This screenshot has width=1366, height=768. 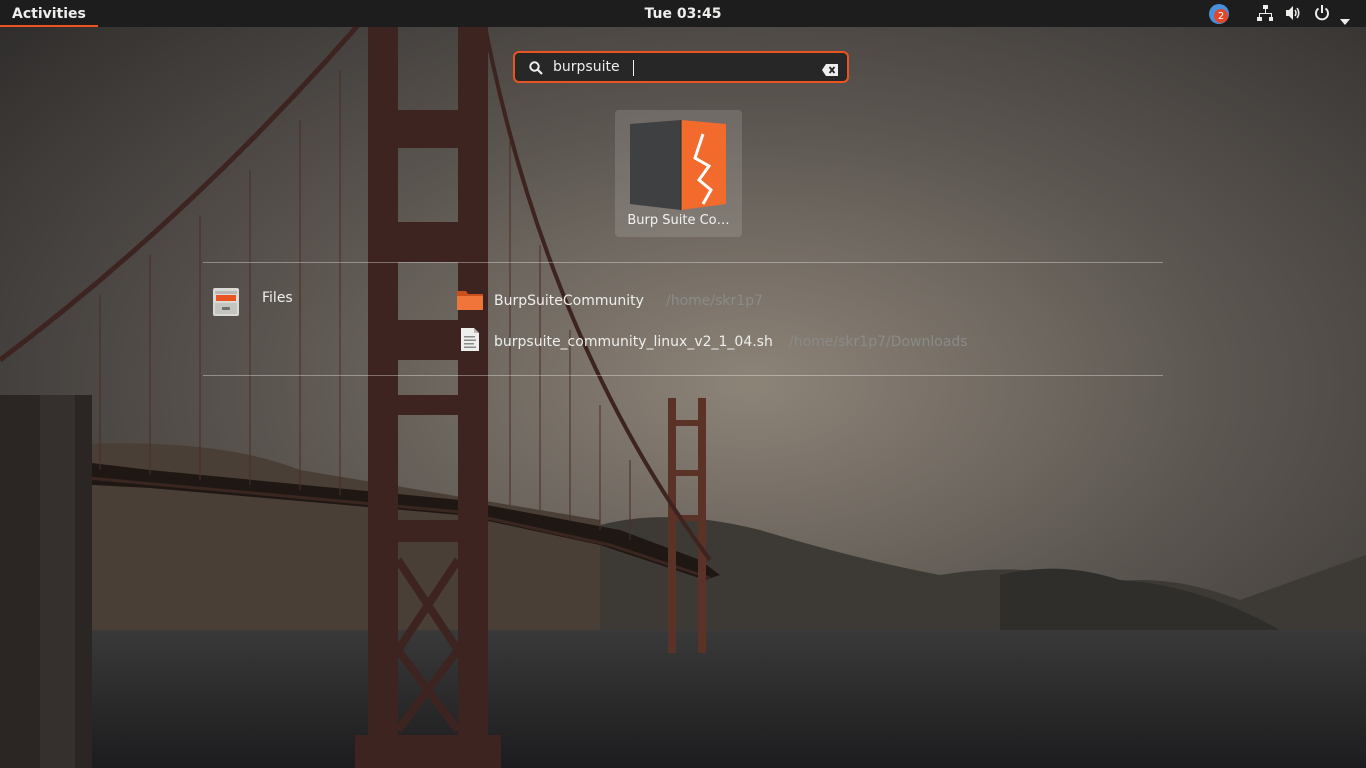 What do you see at coordinates (683, 262) in the screenshot?
I see `results-separator-top` at bounding box center [683, 262].